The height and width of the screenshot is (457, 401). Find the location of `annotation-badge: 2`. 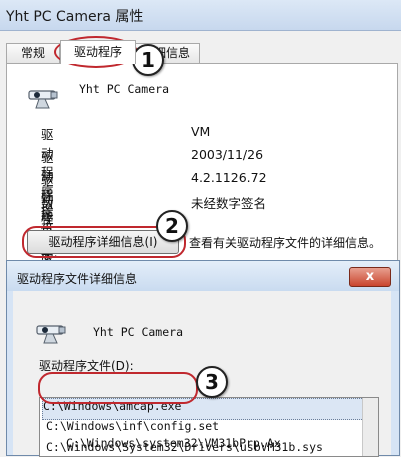

annotation-badge: 2 is located at coordinates (172, 226).